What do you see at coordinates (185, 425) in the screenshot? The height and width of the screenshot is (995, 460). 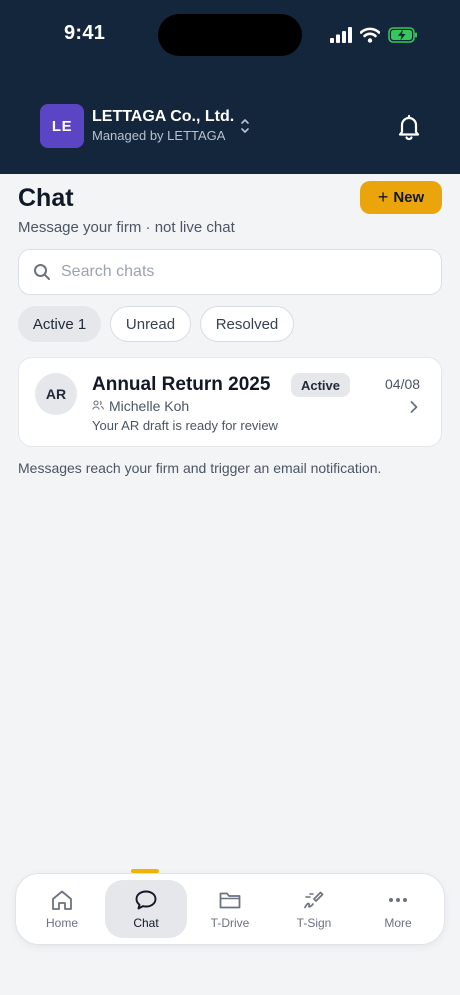 I see `chat-preview: Your AR draft is ready for review` at bounding box center [185, 425].